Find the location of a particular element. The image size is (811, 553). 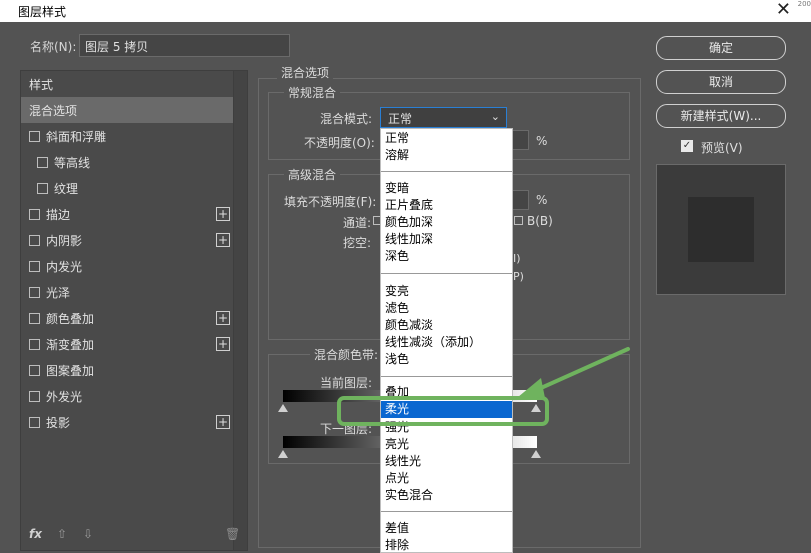

title-bar: 图层样式 ✕ 200 is located at coordinates (405, 11).